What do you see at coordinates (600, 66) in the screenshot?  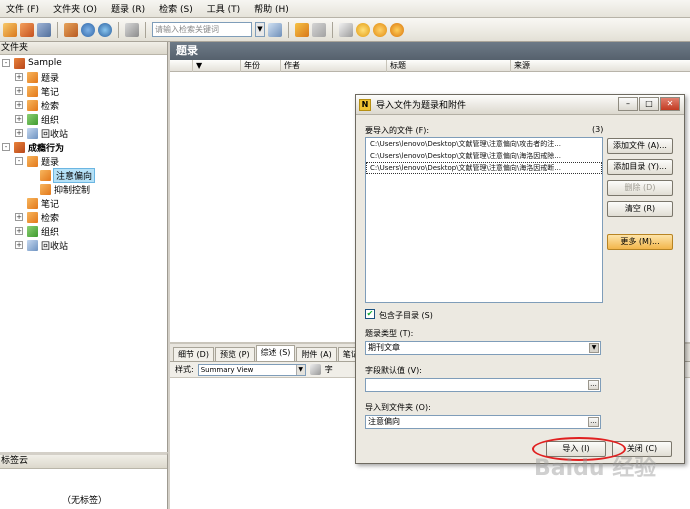 I see `column-source: 来源` at bounding box center [600, 66].